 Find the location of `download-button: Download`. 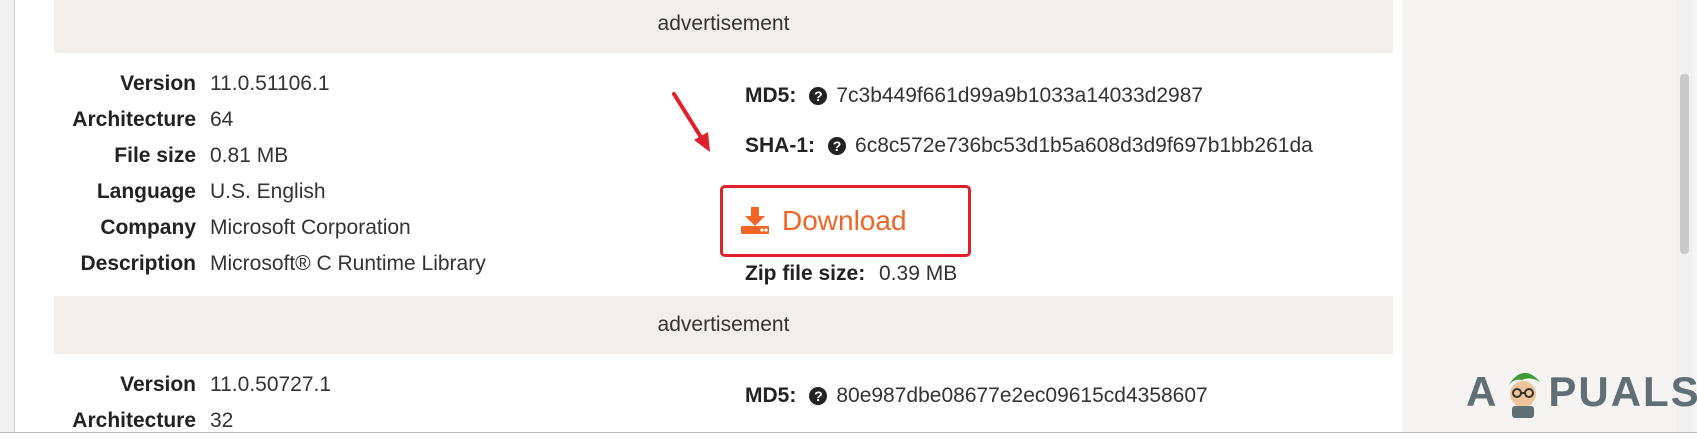

download-button: Download is located at coordinates (823, 221).